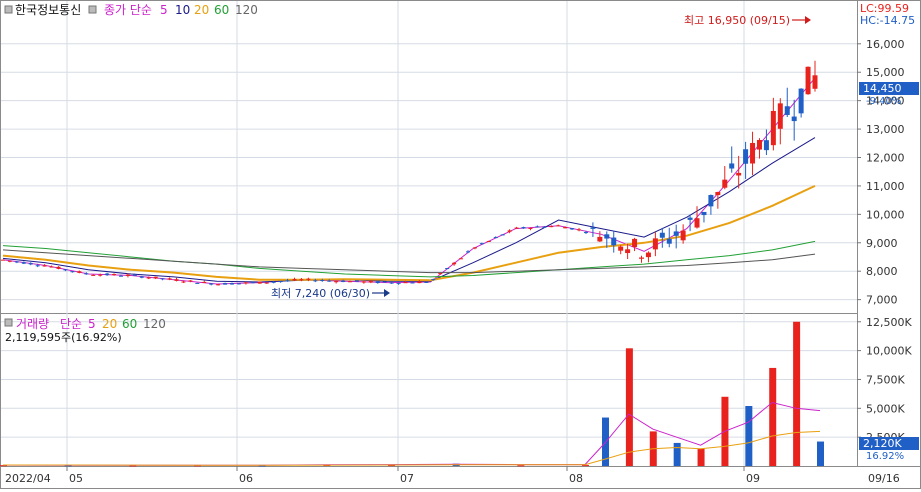 The width and height of the screenshot is (921, 492). Describe the element at coordinates (887, 20) in the screenshot. I see `hc-value: HC:-14.75` at that location.